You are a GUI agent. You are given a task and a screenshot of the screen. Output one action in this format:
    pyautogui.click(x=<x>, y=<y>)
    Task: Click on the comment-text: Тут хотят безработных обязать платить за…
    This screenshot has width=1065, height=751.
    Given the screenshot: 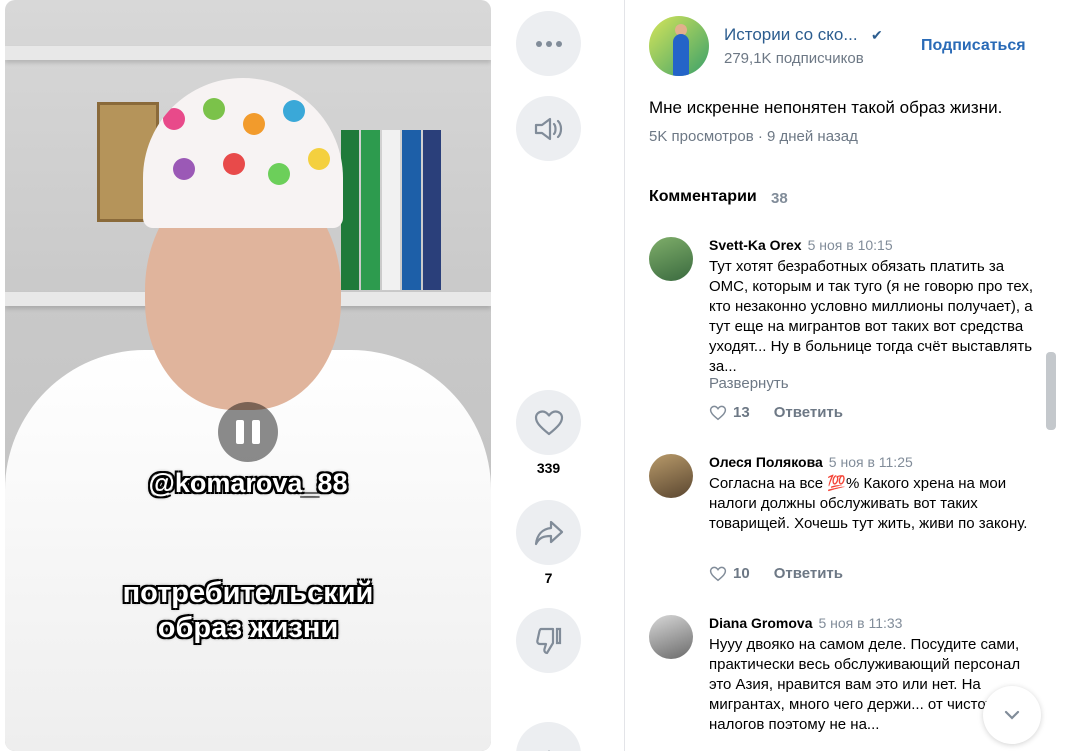 What is the action you would take?
    pyautogui.click(x=871, y=316)
    